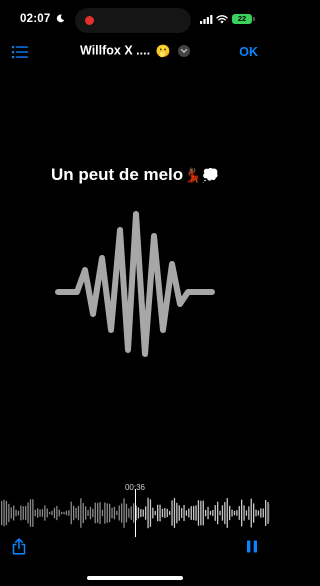 The image size is (320, 586). I want to click on battery-indicator: 22, so click(242, 19).